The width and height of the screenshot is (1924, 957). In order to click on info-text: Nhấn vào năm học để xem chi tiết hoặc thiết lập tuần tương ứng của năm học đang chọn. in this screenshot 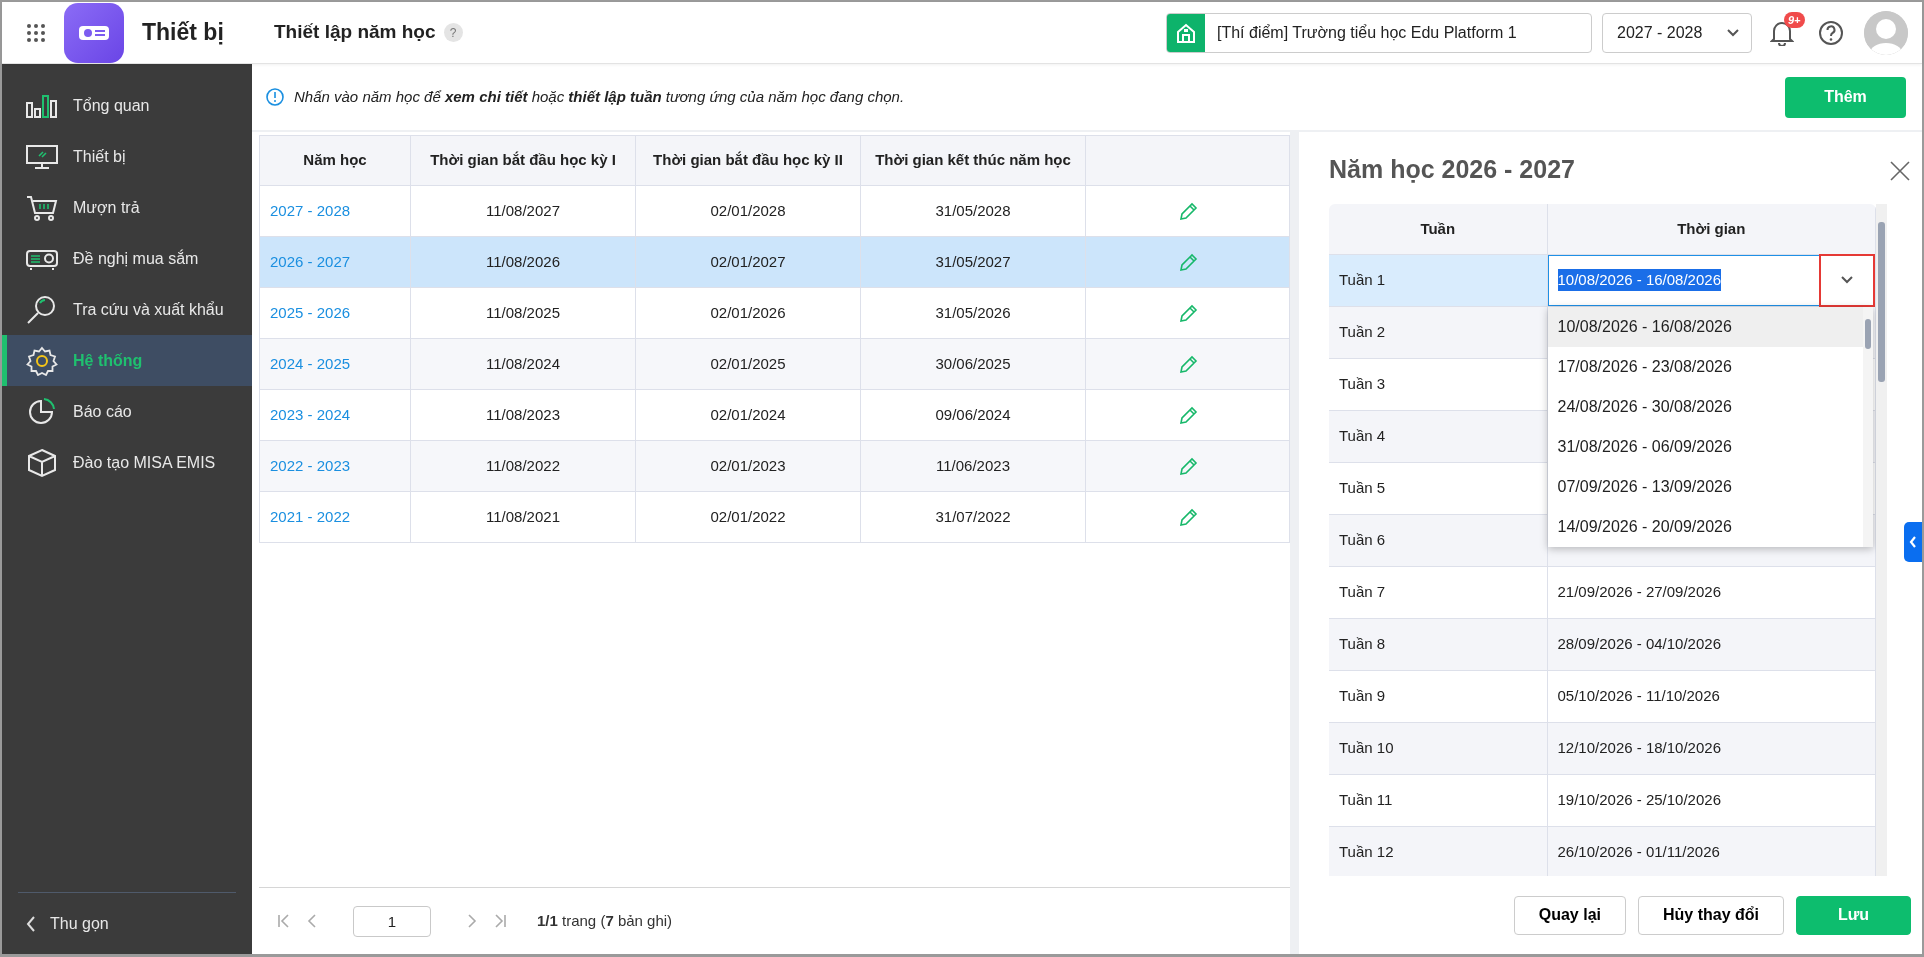, I will do `click(599, 96)`.